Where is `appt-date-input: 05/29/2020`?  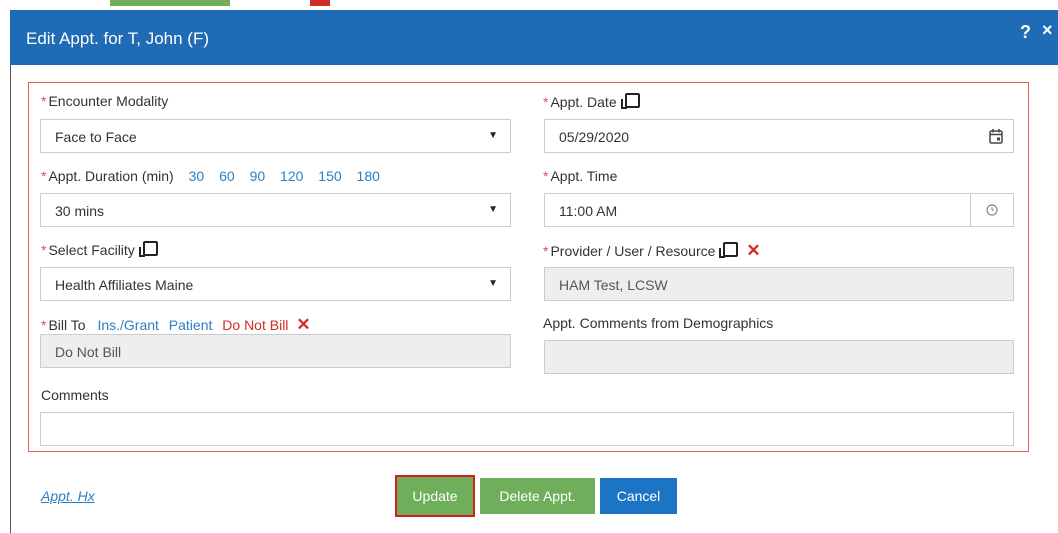 appt-date-input: 05/29/2020 is located at coordinates (779, 136).